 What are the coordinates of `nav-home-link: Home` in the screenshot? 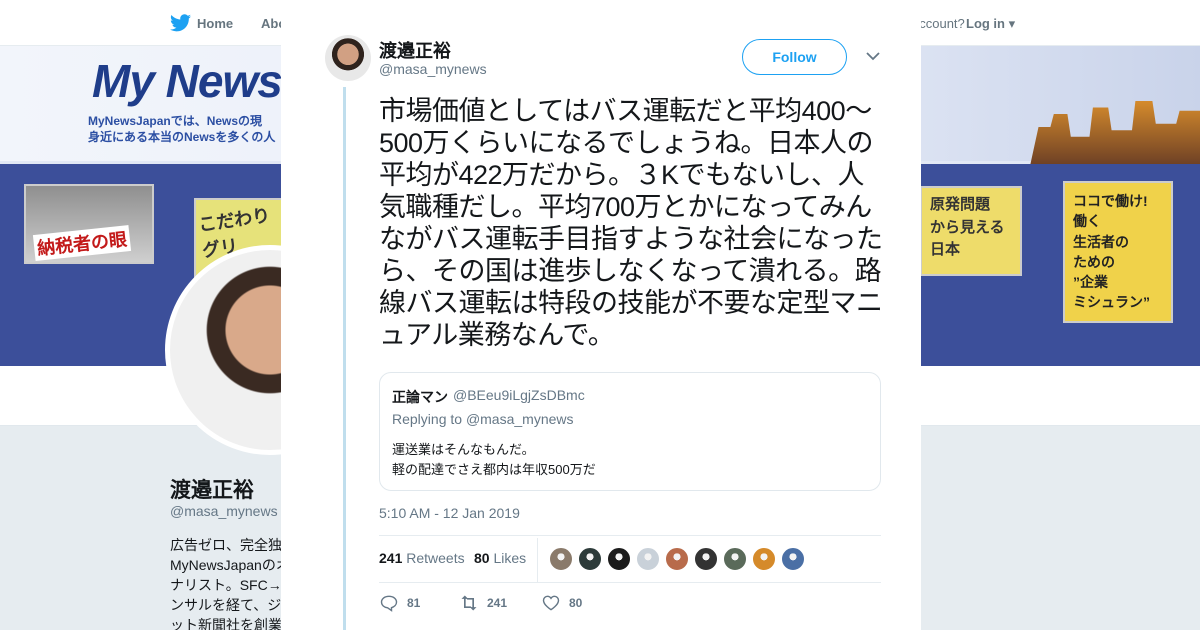 It's located at (215, 23).